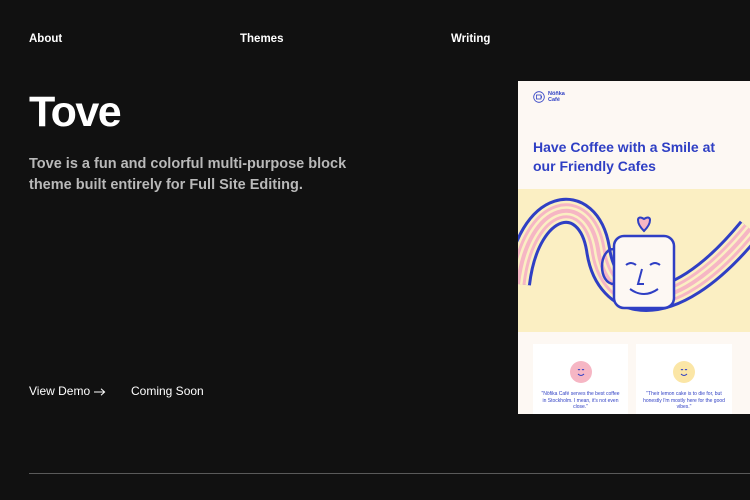 This screenshot has width=750, height=500. Describe the element at coordinates (470, 39) in the screenshot. I see `nav-writing-link: Writing` at that location.